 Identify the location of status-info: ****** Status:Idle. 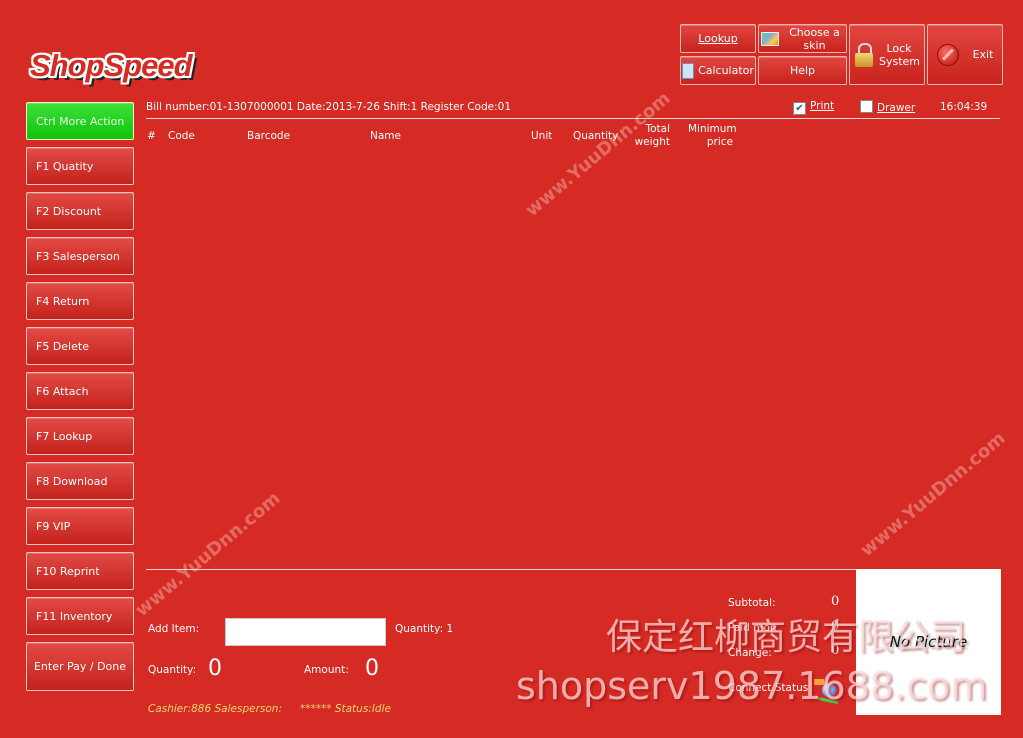
(345, 709).